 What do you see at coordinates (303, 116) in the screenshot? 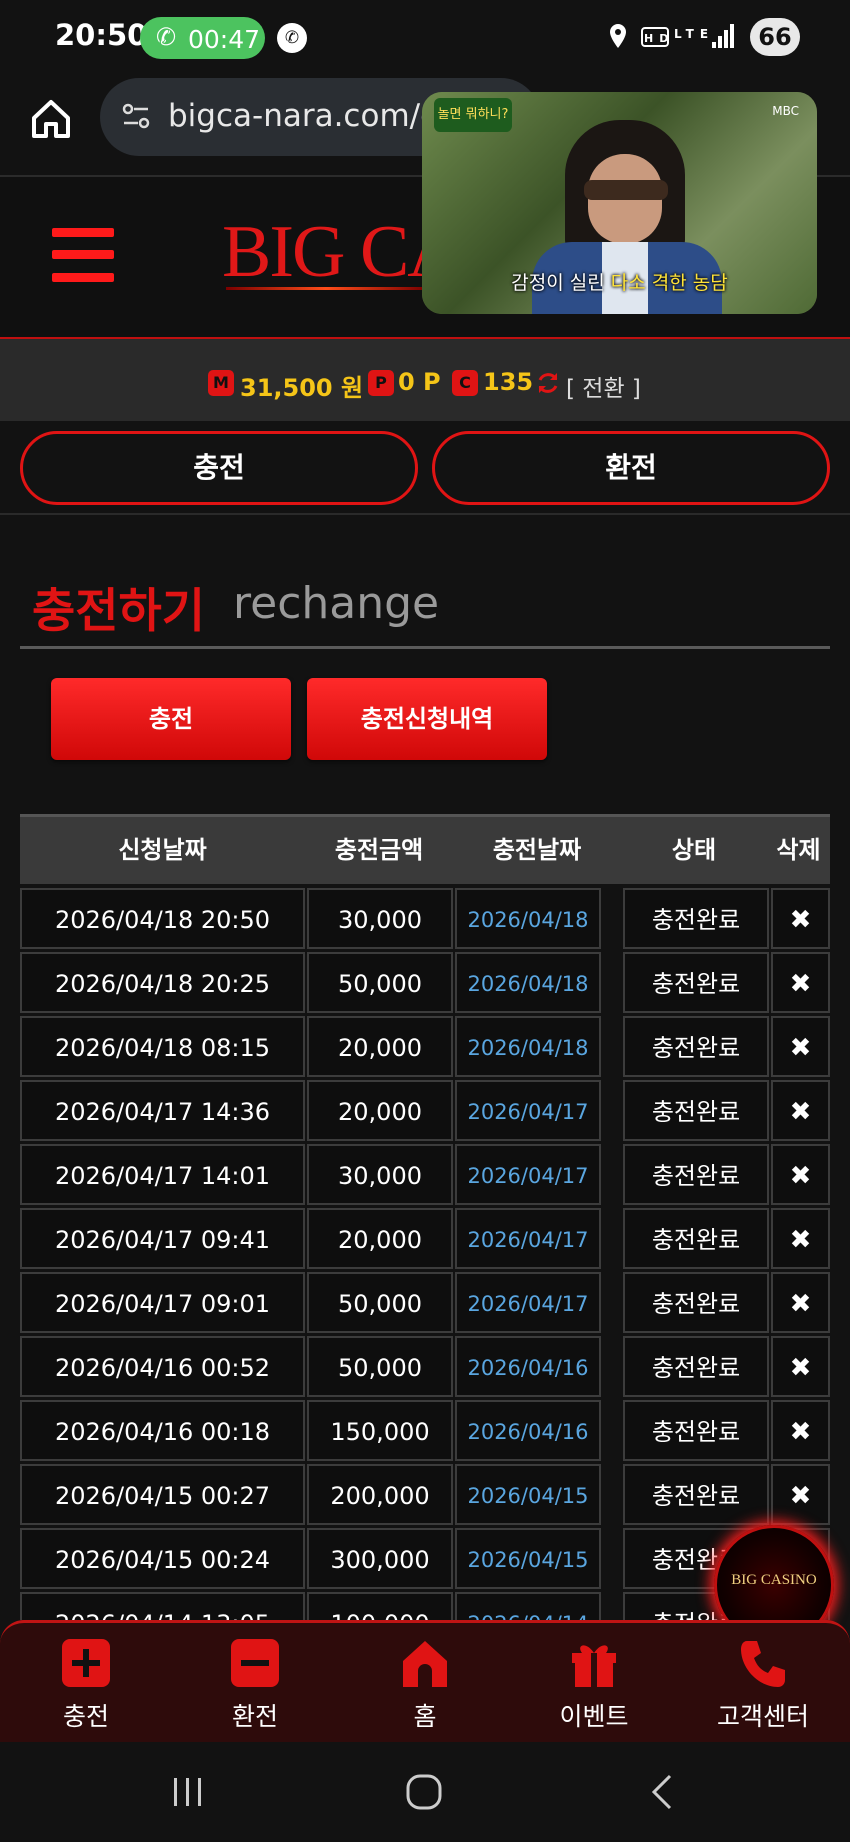
I see `url-text: bigca-nara.com/c` at bounding box center [303, 116].